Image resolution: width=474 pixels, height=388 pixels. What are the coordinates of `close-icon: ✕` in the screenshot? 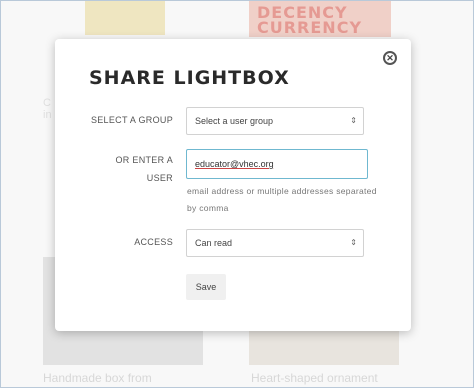 It's located at (390, 58).